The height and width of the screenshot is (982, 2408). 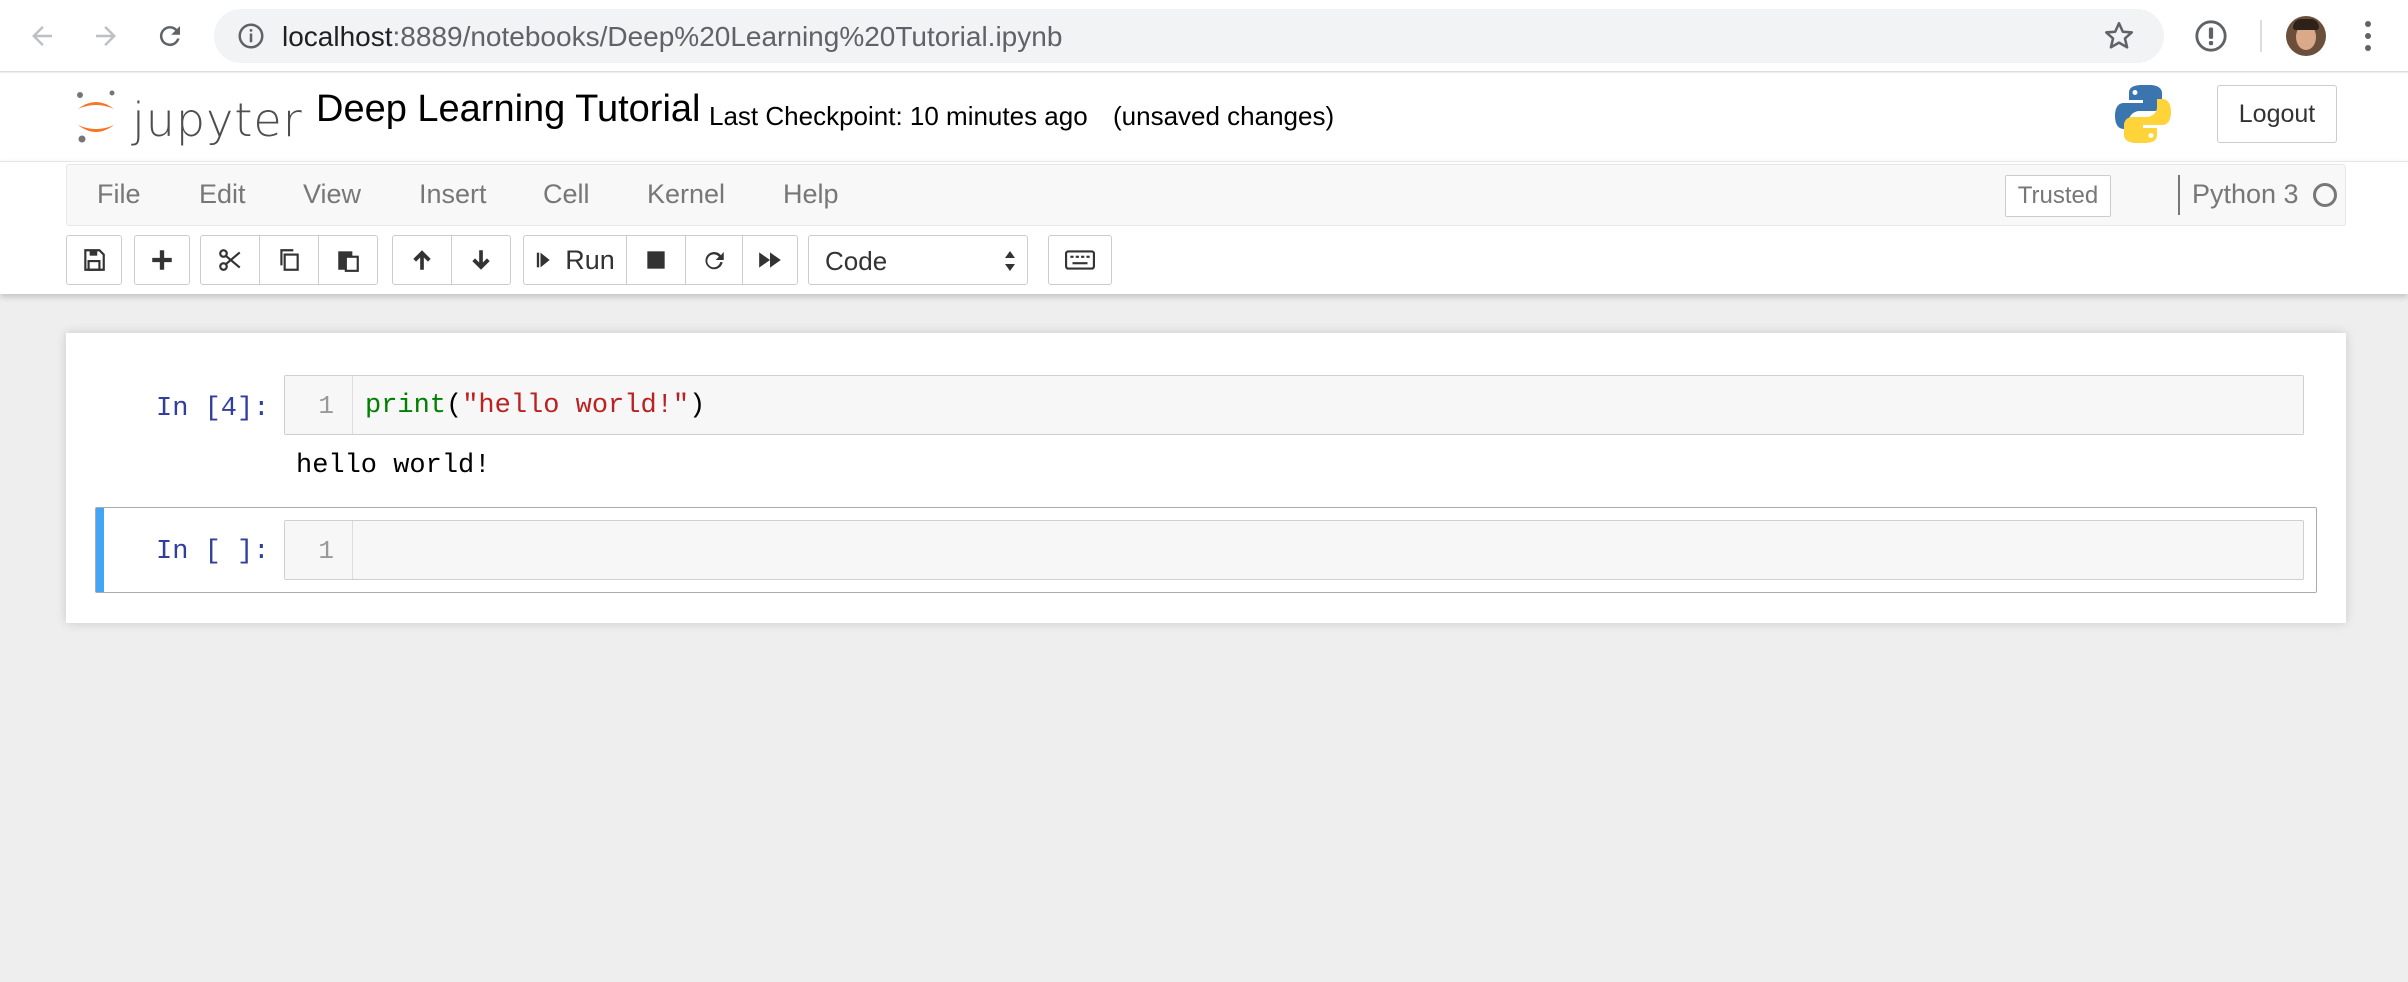 I want to click on url-host: localhost, so click(x=337, y=36).